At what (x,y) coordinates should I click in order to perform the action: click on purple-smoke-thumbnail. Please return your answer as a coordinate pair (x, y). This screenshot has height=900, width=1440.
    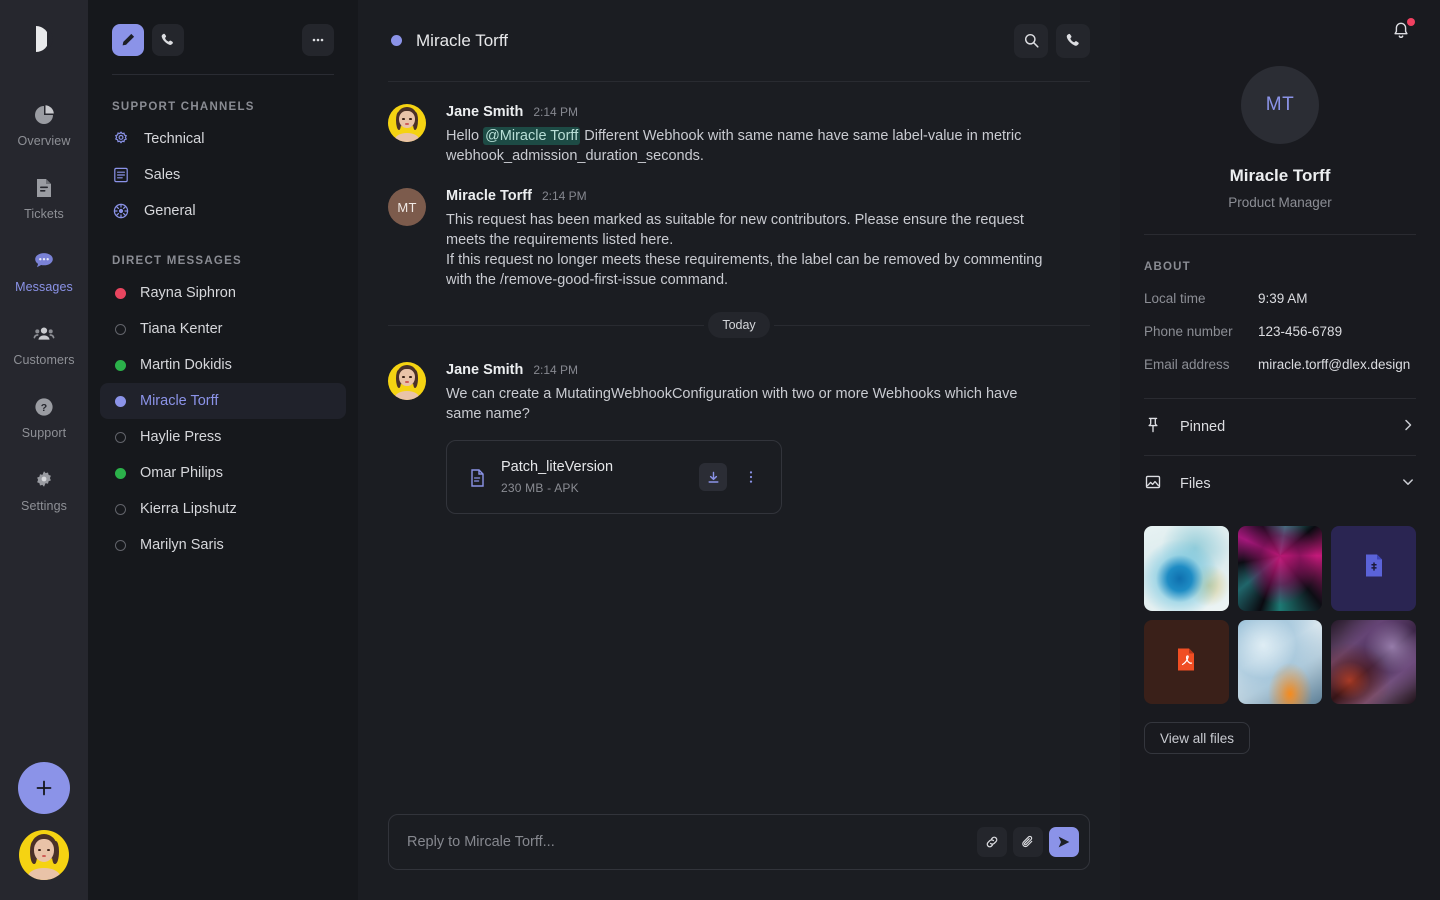
    Looking at the image, I should click on (1373, 662).